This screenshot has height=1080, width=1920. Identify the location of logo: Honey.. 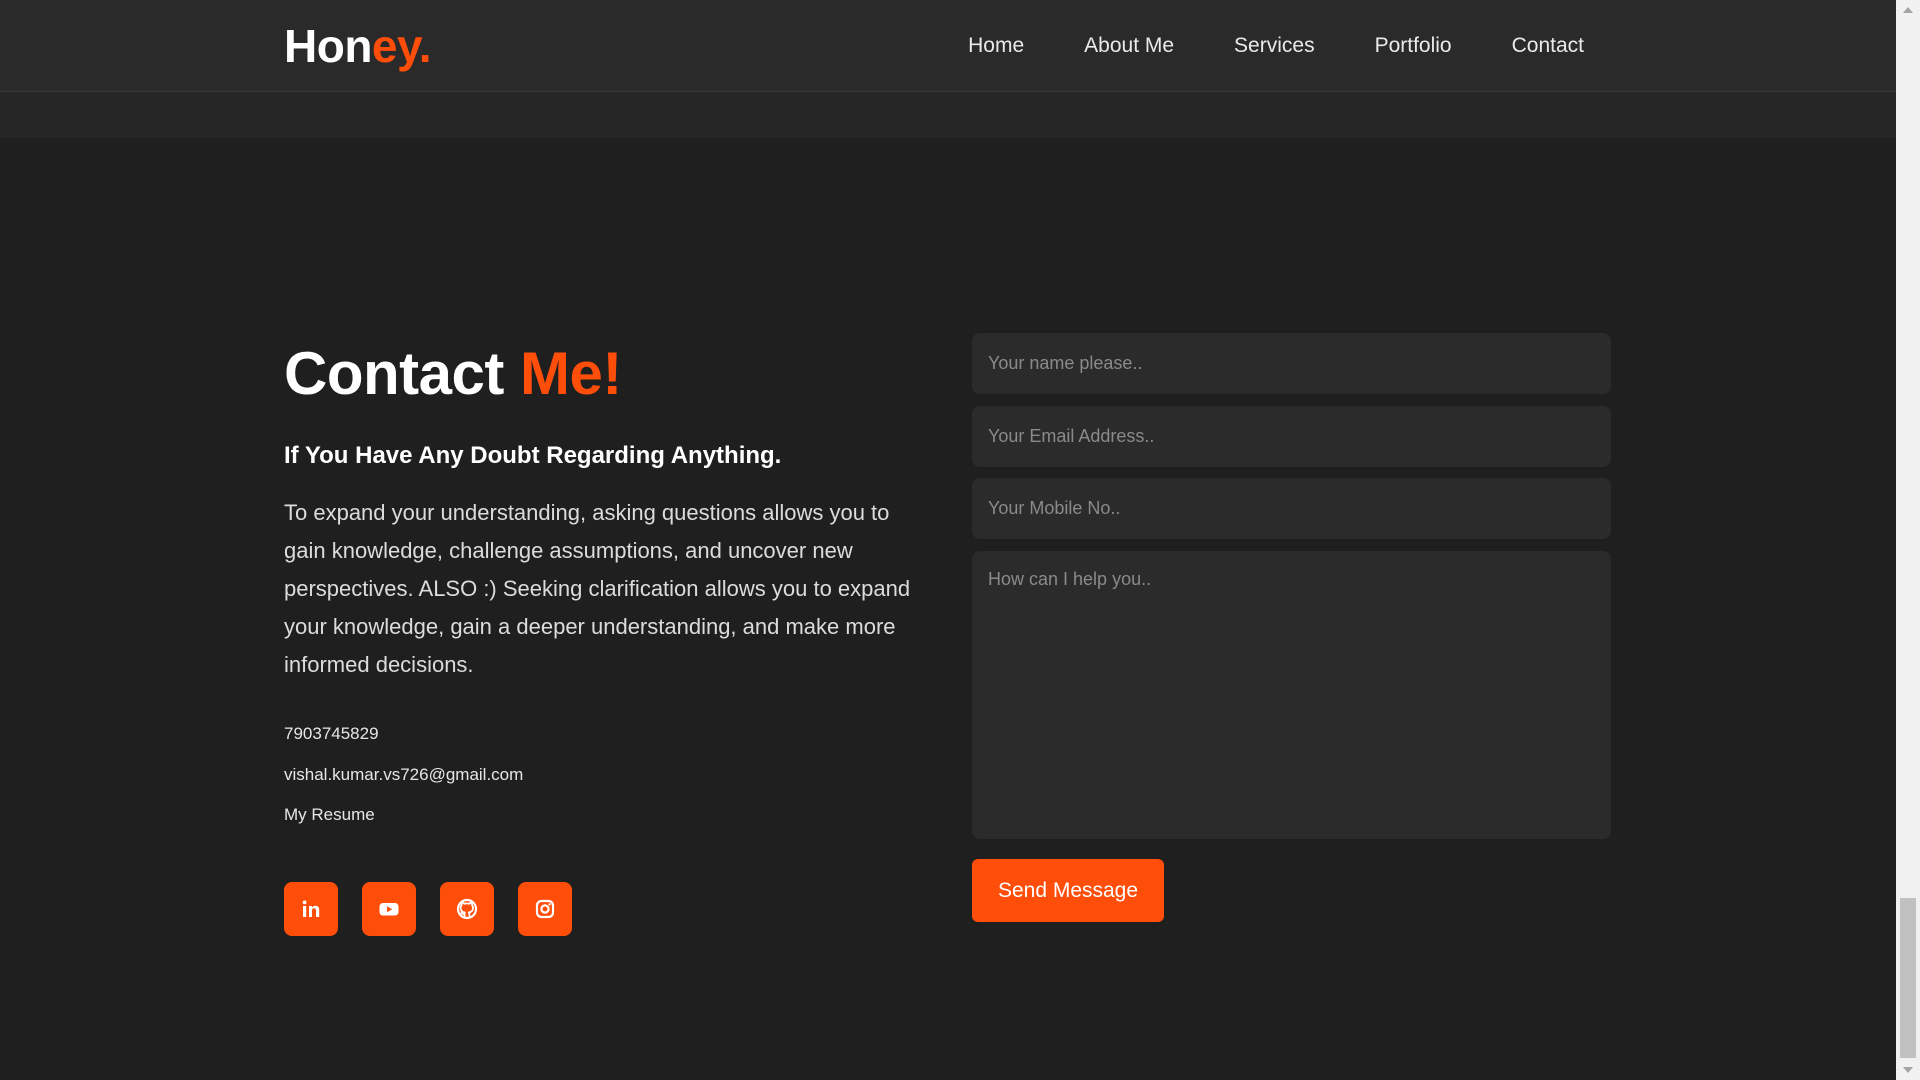
(357, 46).